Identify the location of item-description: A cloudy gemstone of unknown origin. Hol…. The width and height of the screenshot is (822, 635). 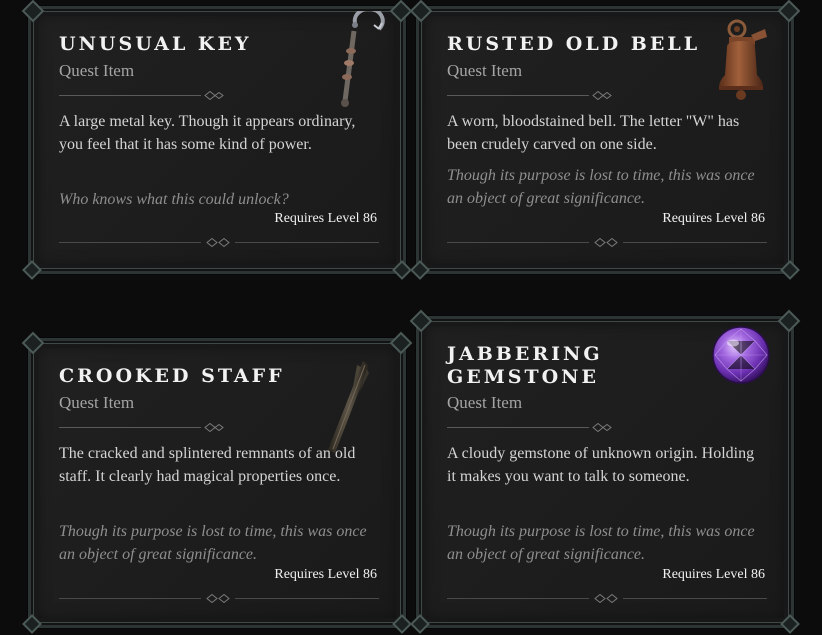
(601, 465).